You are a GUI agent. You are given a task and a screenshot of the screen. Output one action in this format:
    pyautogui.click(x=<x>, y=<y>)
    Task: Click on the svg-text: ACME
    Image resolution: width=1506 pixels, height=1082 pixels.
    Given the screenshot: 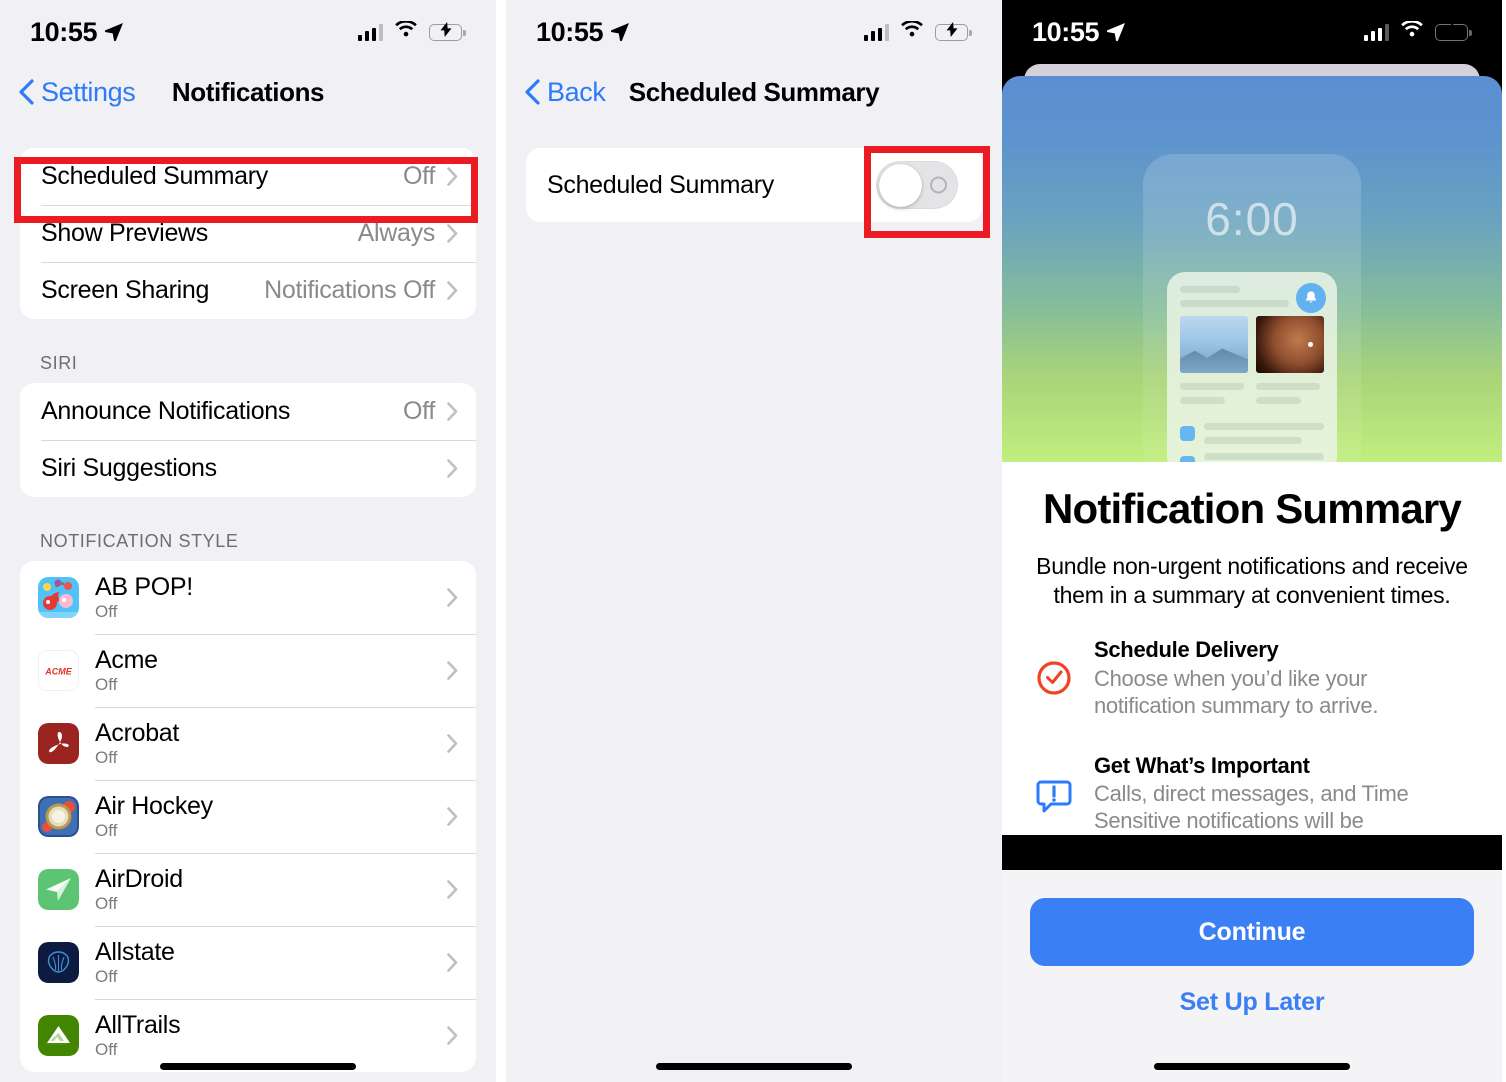 What is the action you would take?
    pyautogui.click(x=58, y=672)
    